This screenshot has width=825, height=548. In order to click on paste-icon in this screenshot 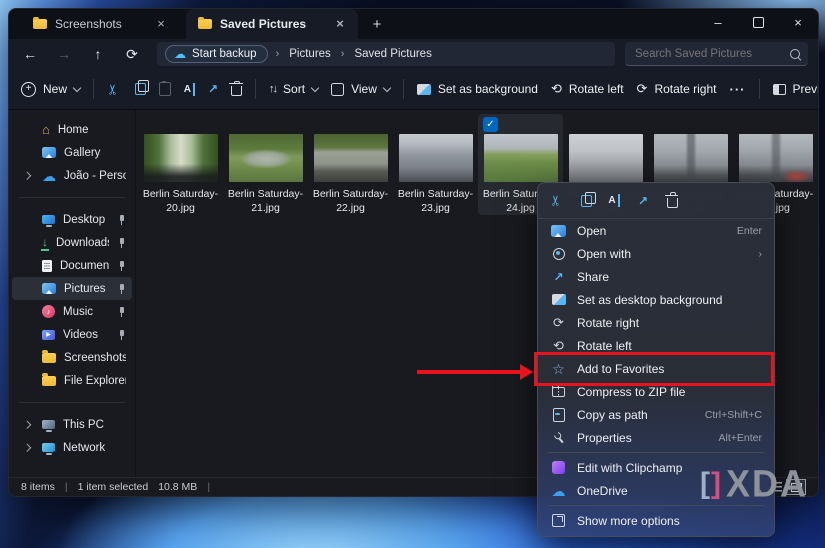, I will do `click(164, 88)`.